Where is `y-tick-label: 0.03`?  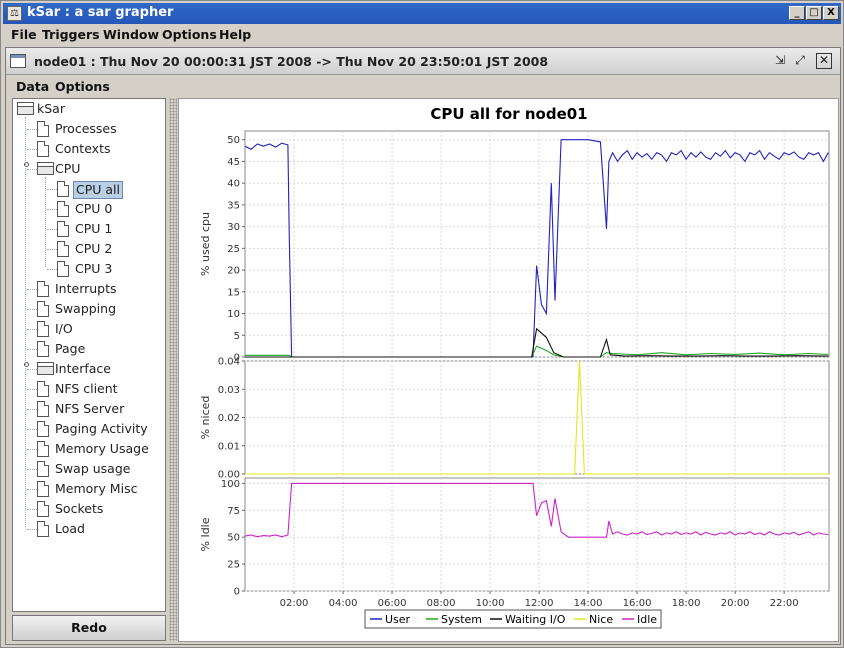
y-tick-label: 0.03 is located at coordinates (229, 390).